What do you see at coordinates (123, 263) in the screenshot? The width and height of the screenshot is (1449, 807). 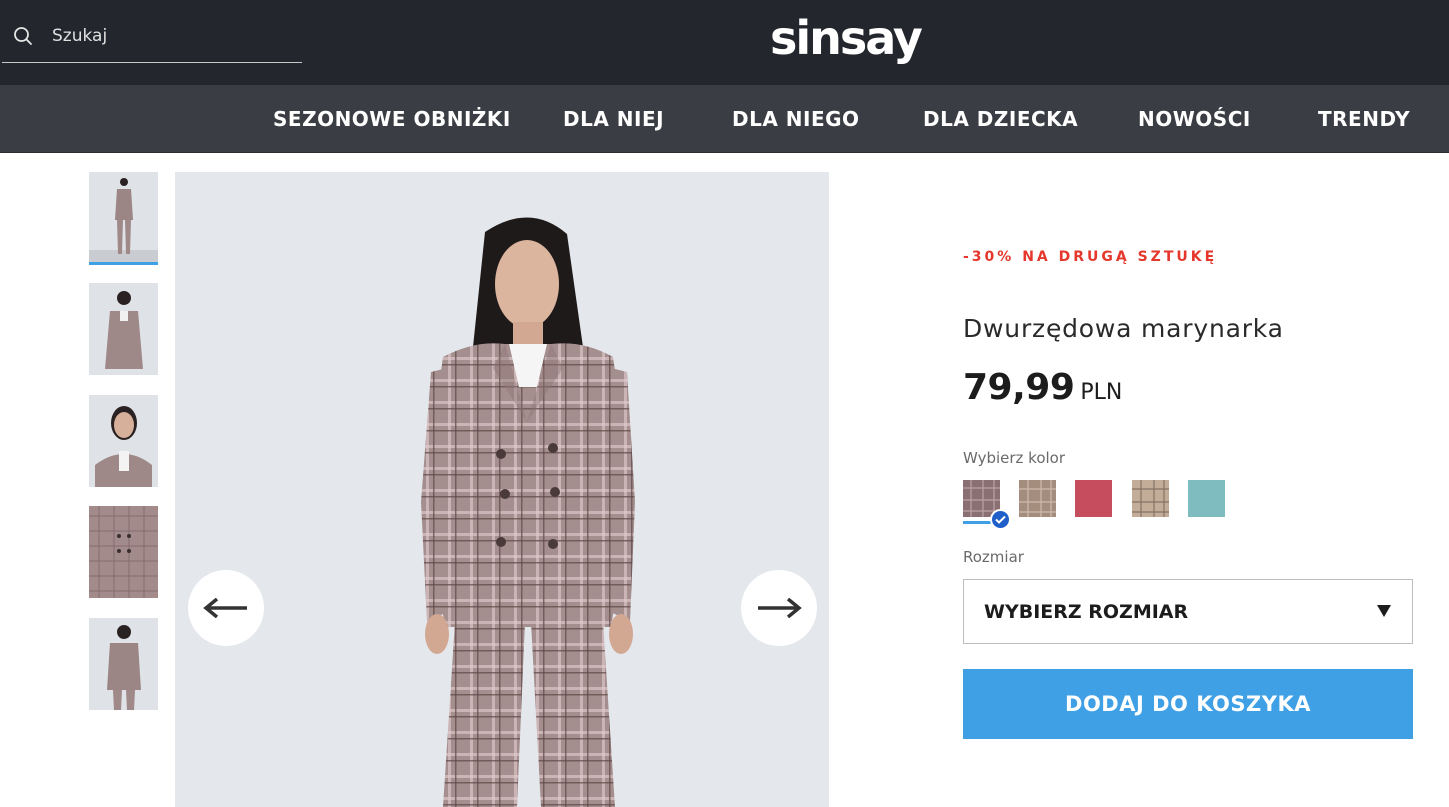 I see `thumbnail-selected-indicator` at bounding box center [123, 263].